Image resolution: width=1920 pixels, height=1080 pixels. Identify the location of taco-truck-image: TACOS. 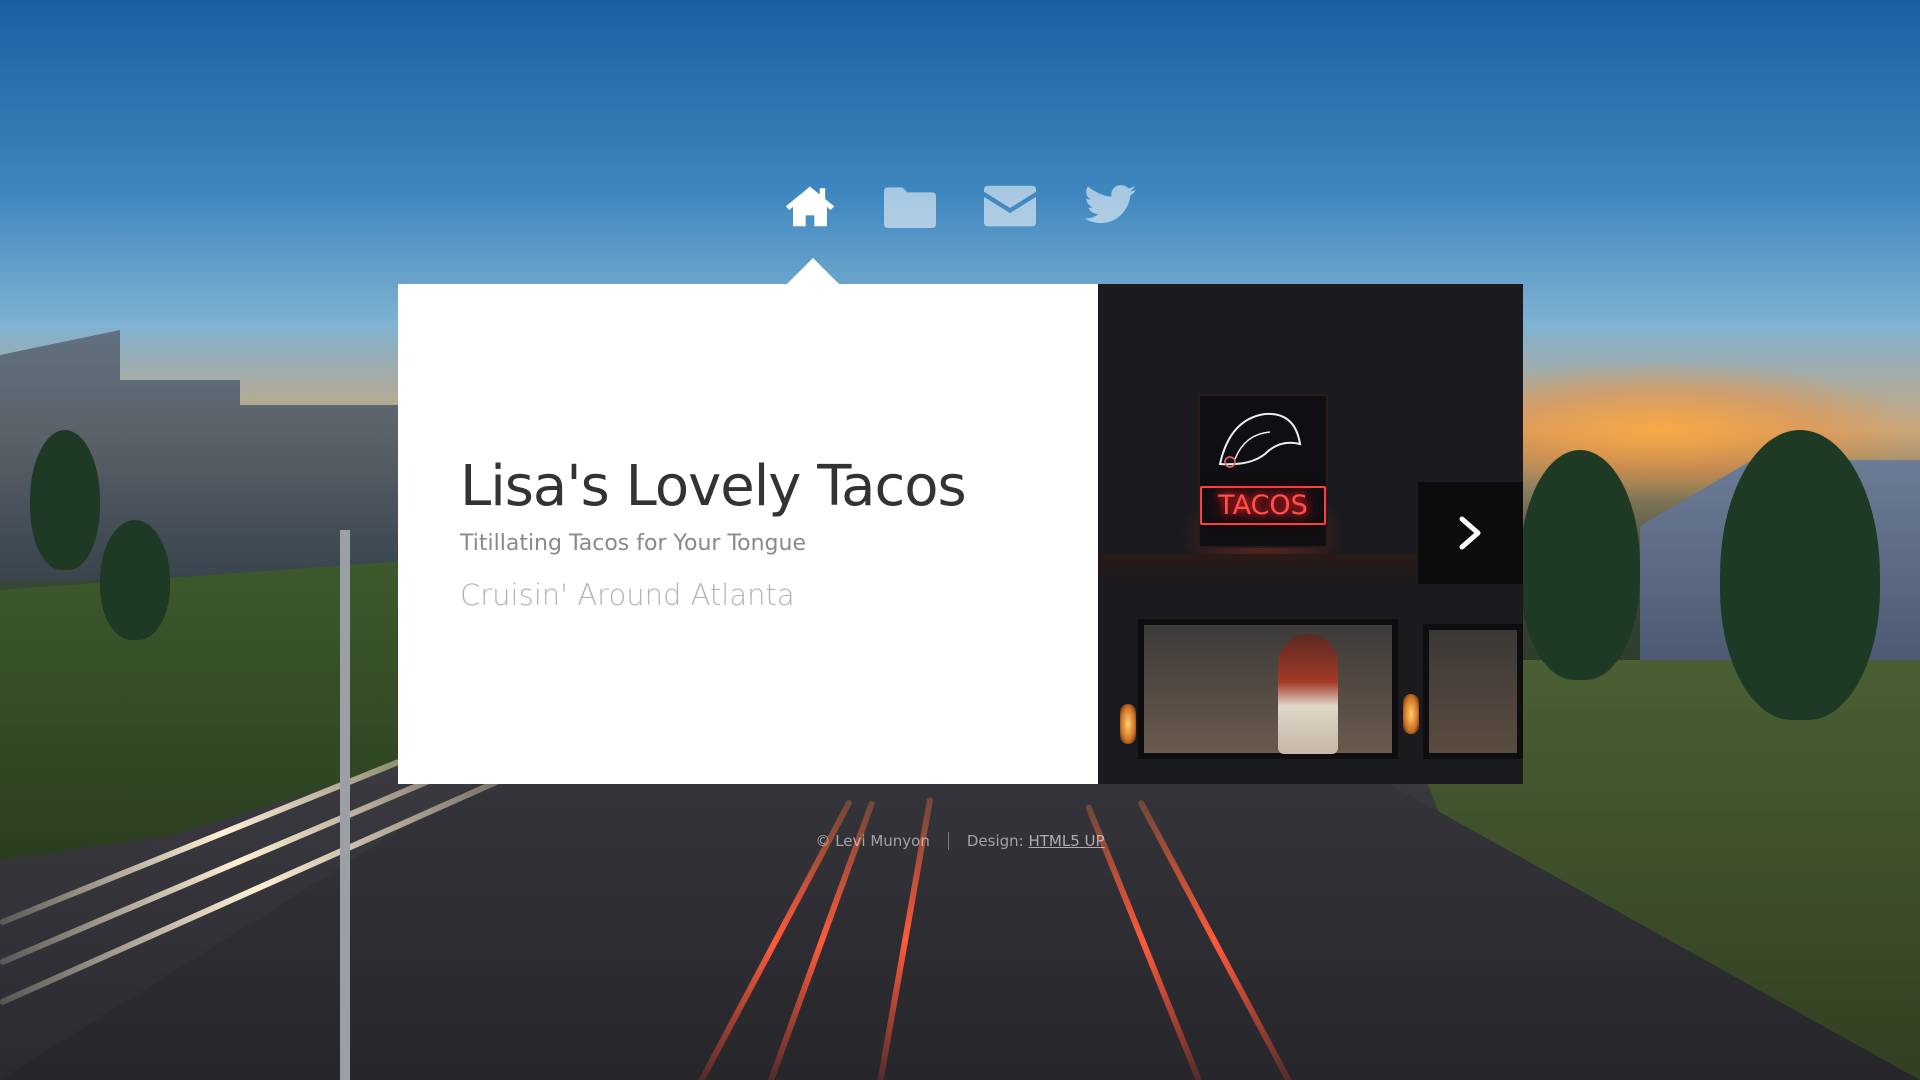
(1310, 534).